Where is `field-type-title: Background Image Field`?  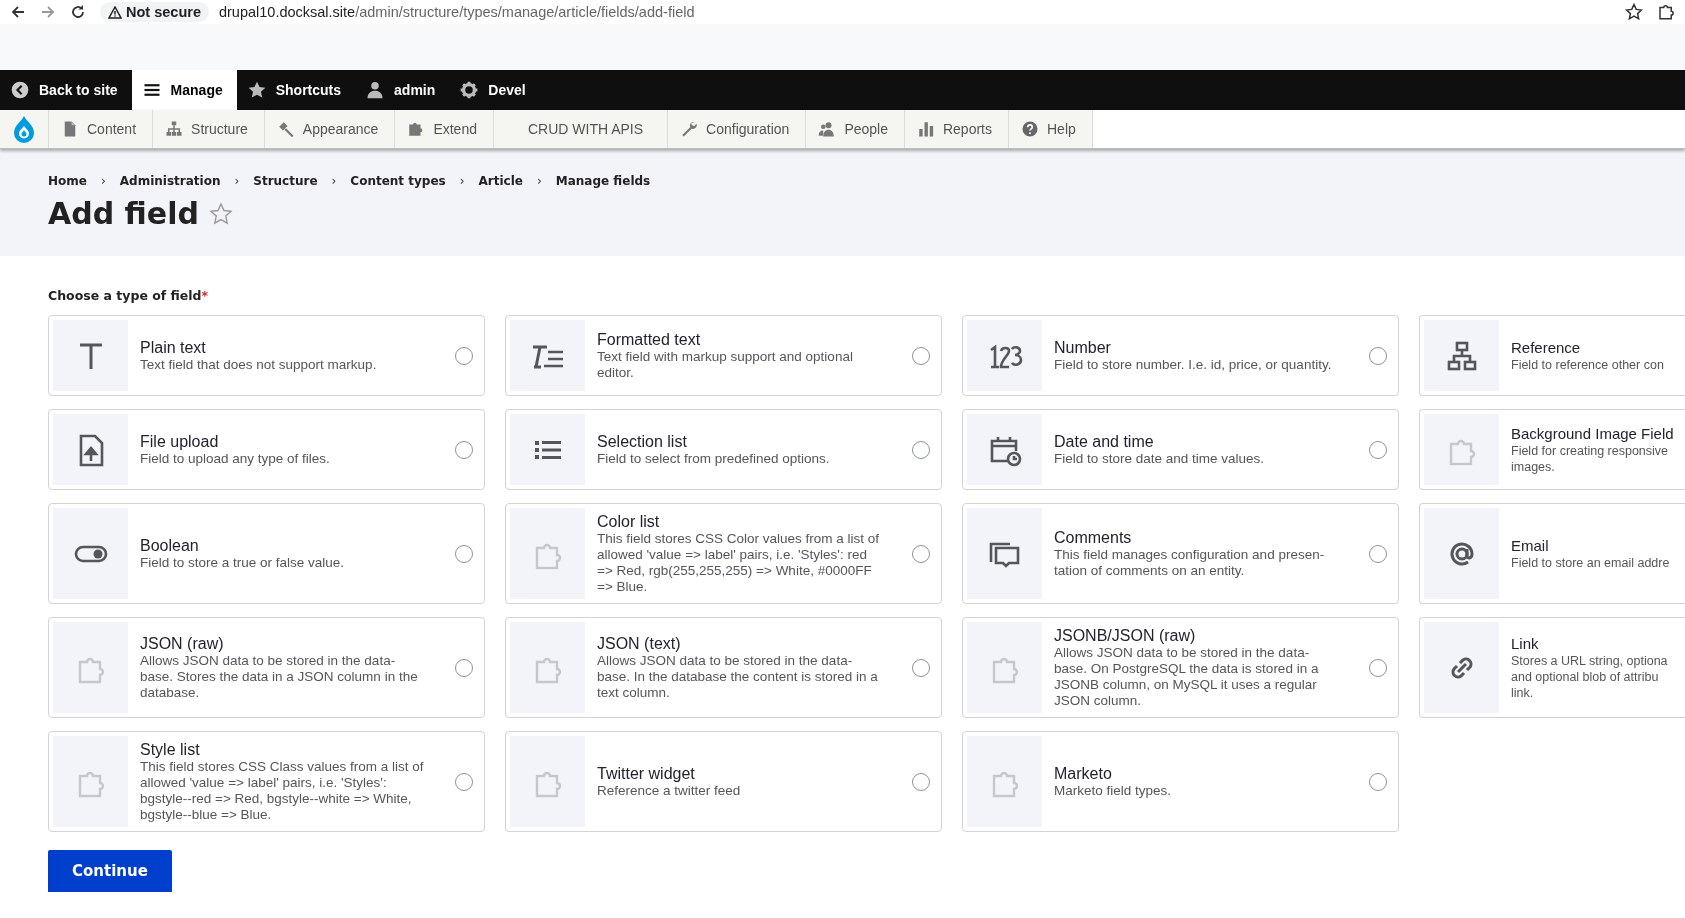 field-type-title: Background Image Field is located at coordinates (1592, 433).